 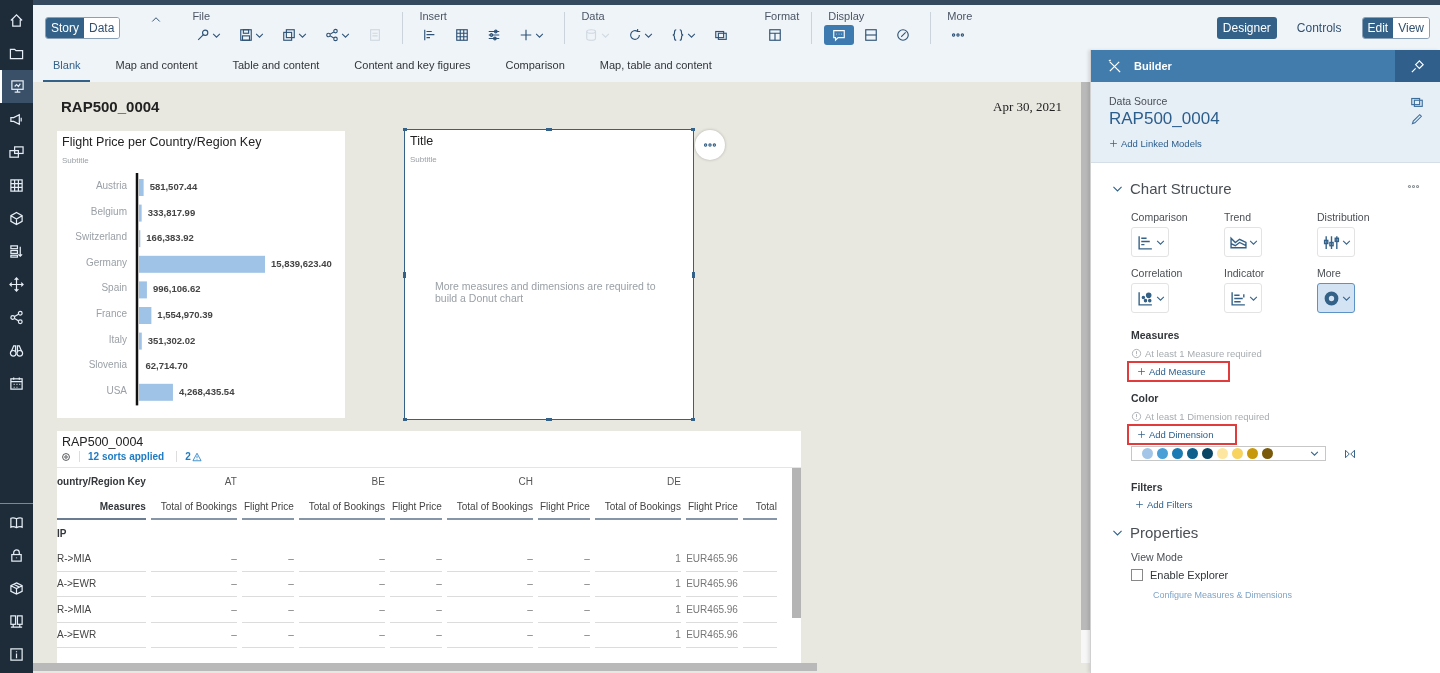 I want to click on section-title: Chart Structure, so click(x=1181, y=188).